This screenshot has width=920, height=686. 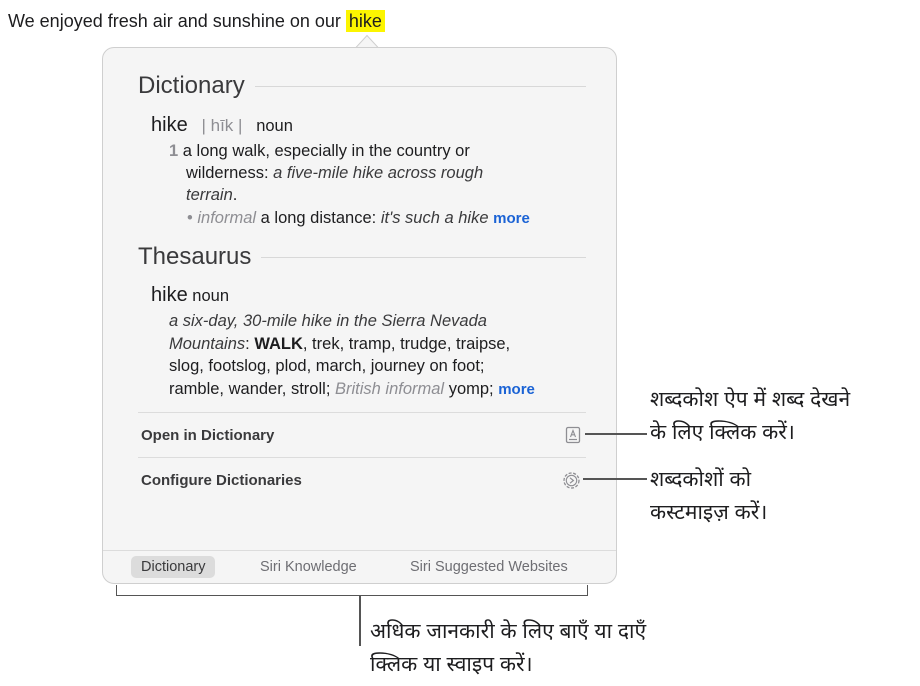 I want to click on thesaurus-section-header: Thesaurus, so click(x=362, y=257).